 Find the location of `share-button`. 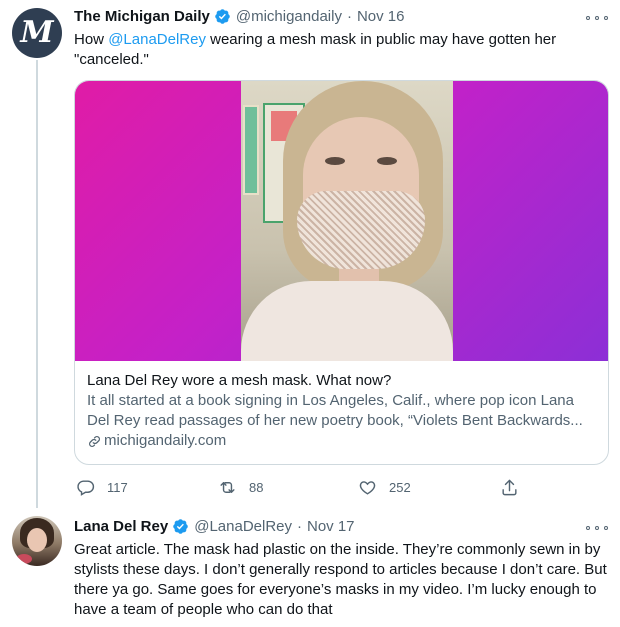

share-button is located at coordinates (515, 487).